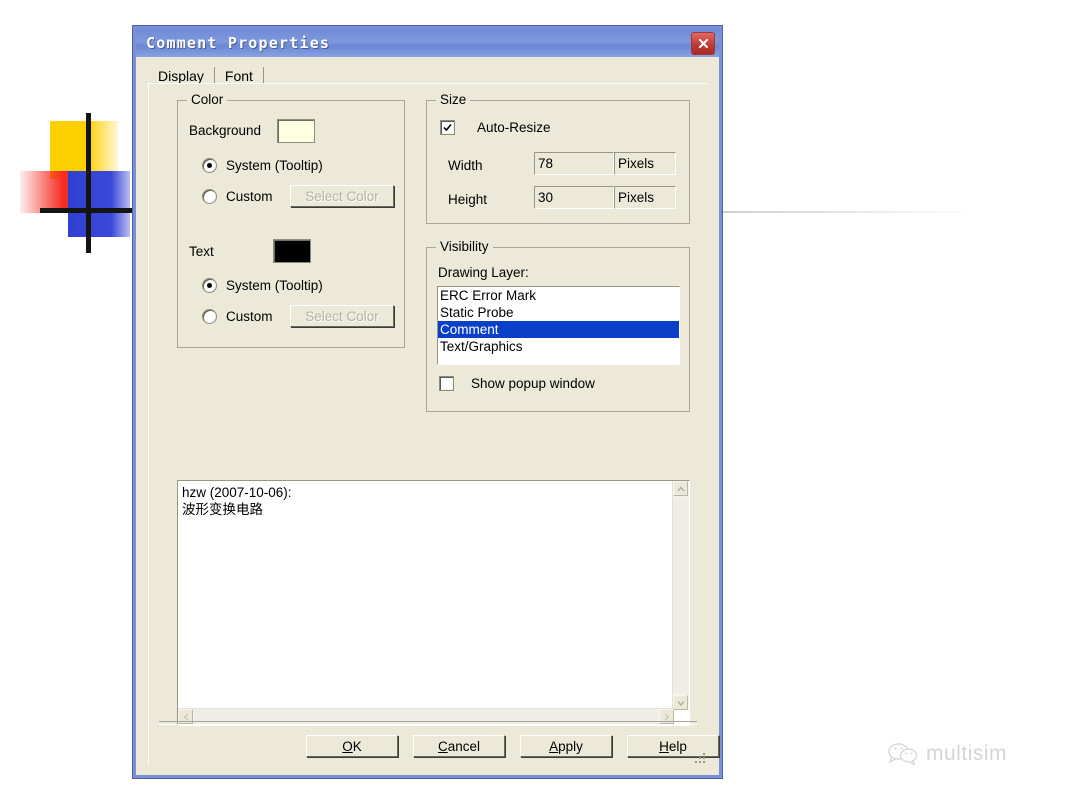 The height and width of the screenshot is (810, 1080). What do you see at coordinates (274, 285) in the screenshot?
I see `text-system-radio-label: System (Tooltip)` at bounding box center [274, 285].